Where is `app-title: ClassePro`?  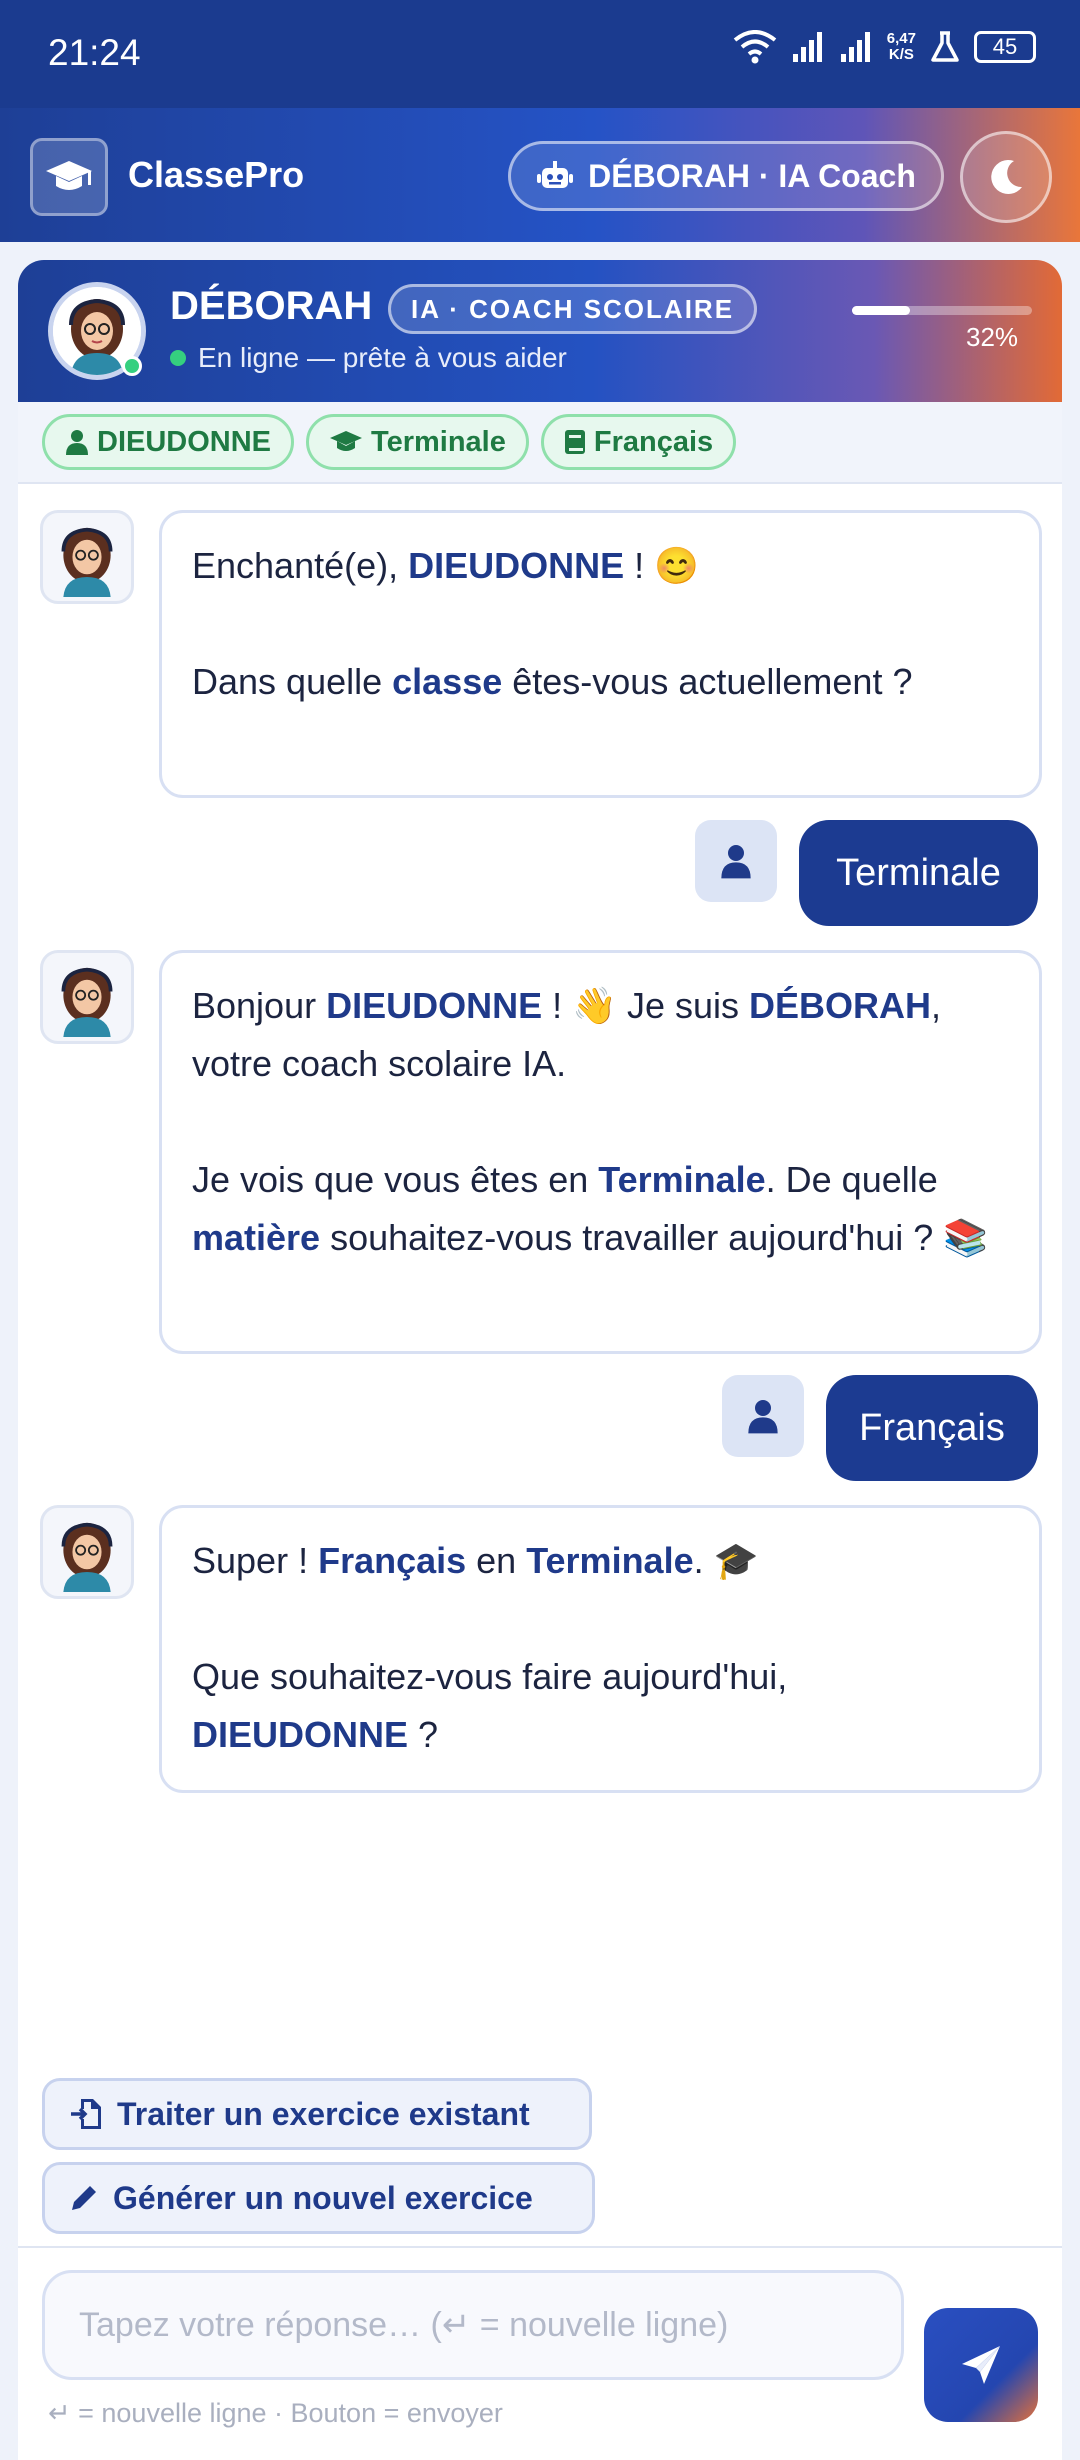 app-title: ClassePro is located at coordinates (216, 174).